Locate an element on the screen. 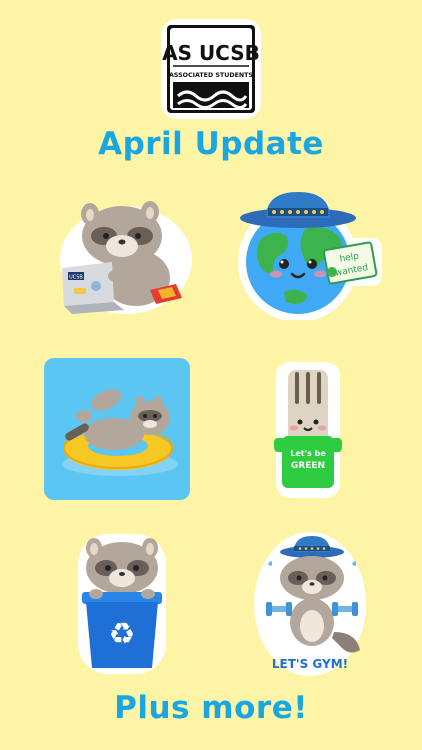  sticker-raccoon-lets-gym: LET'S GYM! is located at coordinates (310, 606).